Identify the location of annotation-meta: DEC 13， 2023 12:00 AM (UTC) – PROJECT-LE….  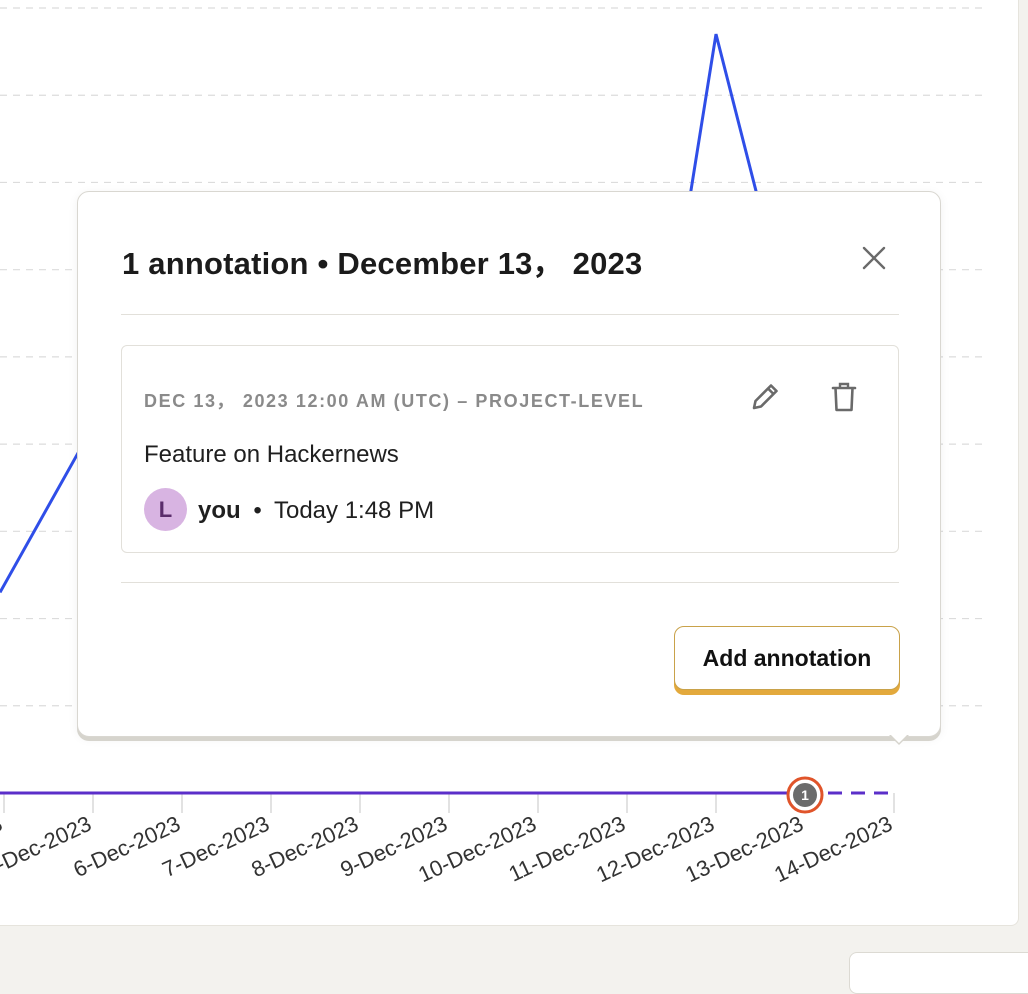
(394, 401).